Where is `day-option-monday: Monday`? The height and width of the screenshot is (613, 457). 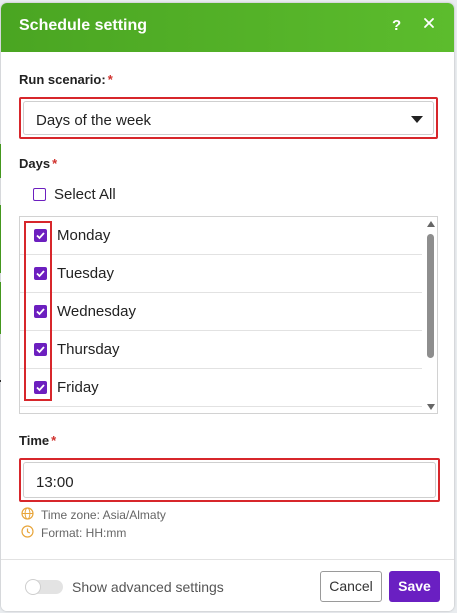 day-option-monday: Monday is located at coordinates (221, 236).